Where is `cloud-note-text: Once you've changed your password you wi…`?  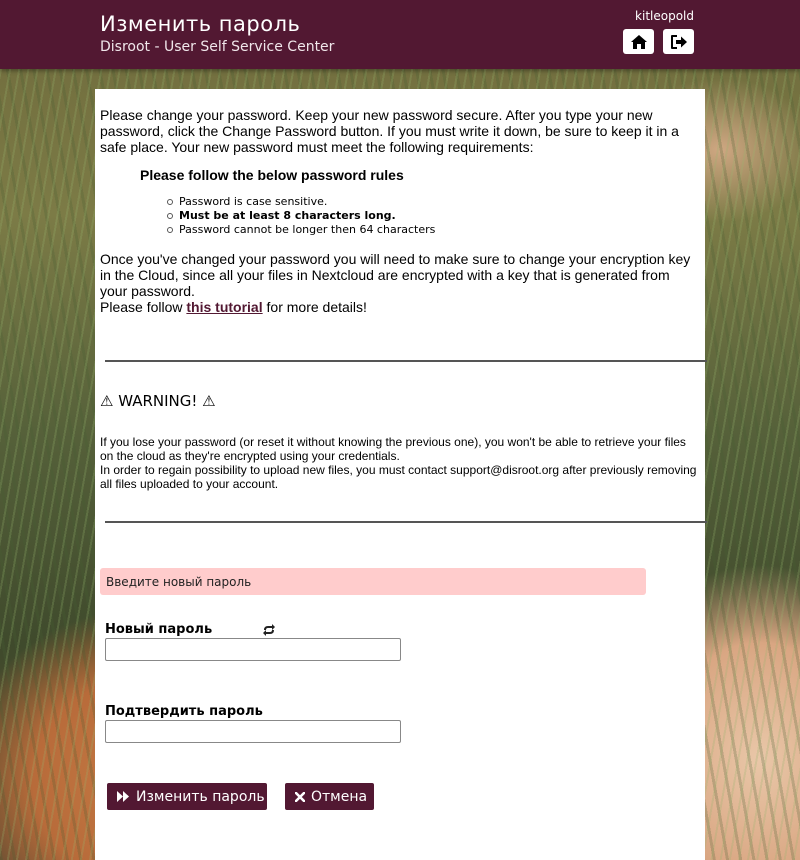
cloud-note-text: Once you've changed your password you wi… is located at coordinates (395, 275).